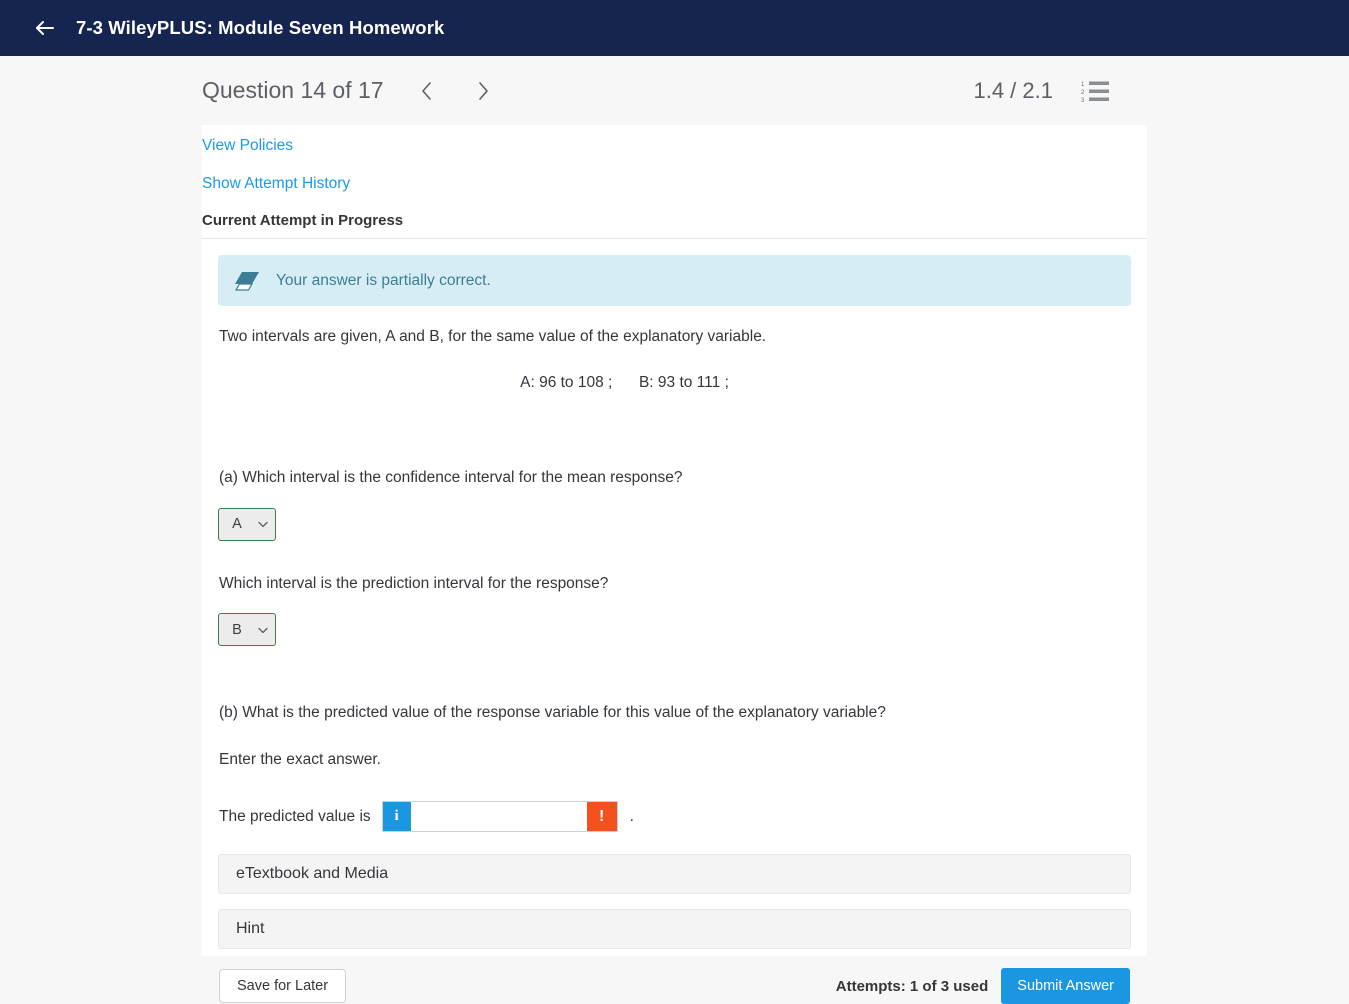 Image resolution: width=1349 pixels, height=1004 pixels. Describe the element at coordinates (455, 91) in the screenshot. I see `question-navigation` at that location.